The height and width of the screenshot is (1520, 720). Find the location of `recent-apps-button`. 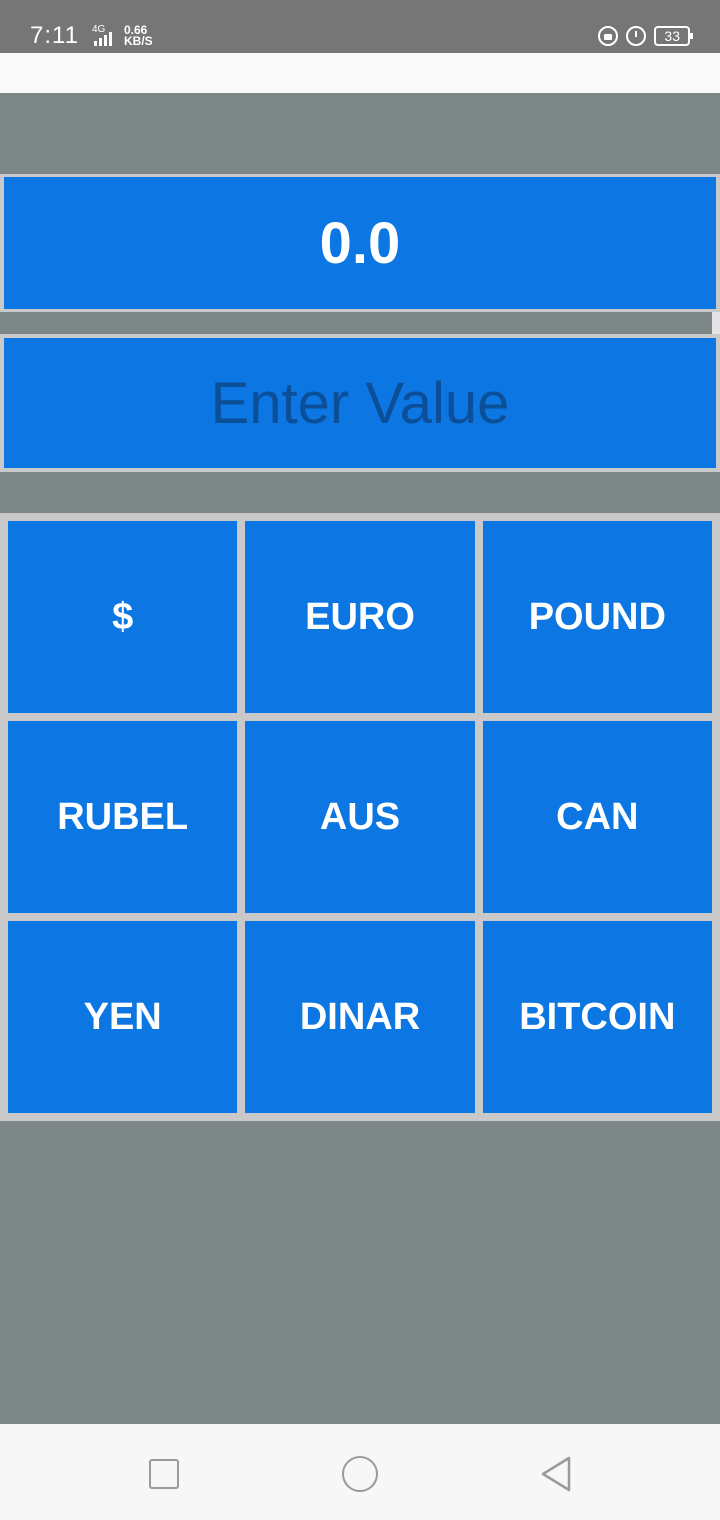

recent-apps-button is located at coordinates (164, 1474).